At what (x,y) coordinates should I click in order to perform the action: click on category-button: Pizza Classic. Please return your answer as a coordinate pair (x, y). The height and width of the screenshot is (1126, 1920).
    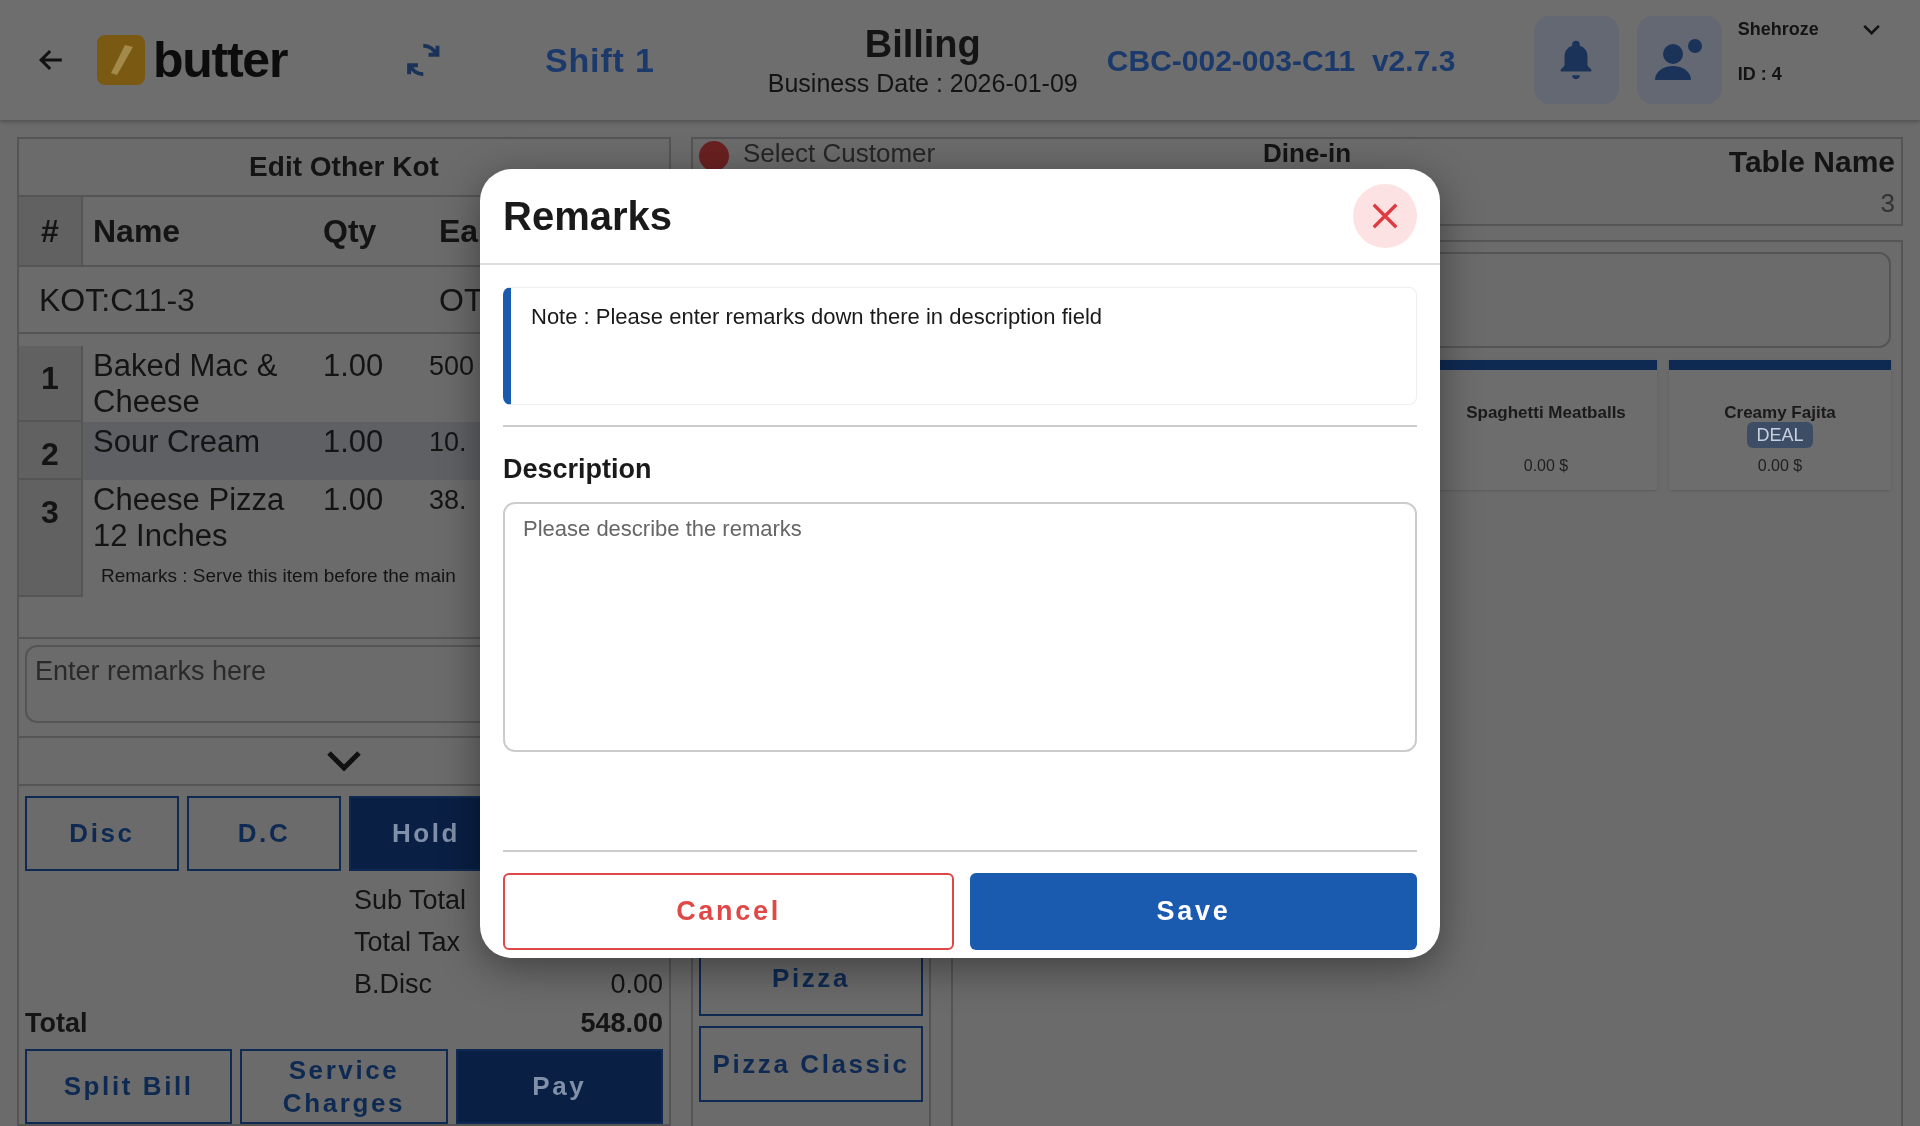
    Looking at the image, I should click on (811, 1064).